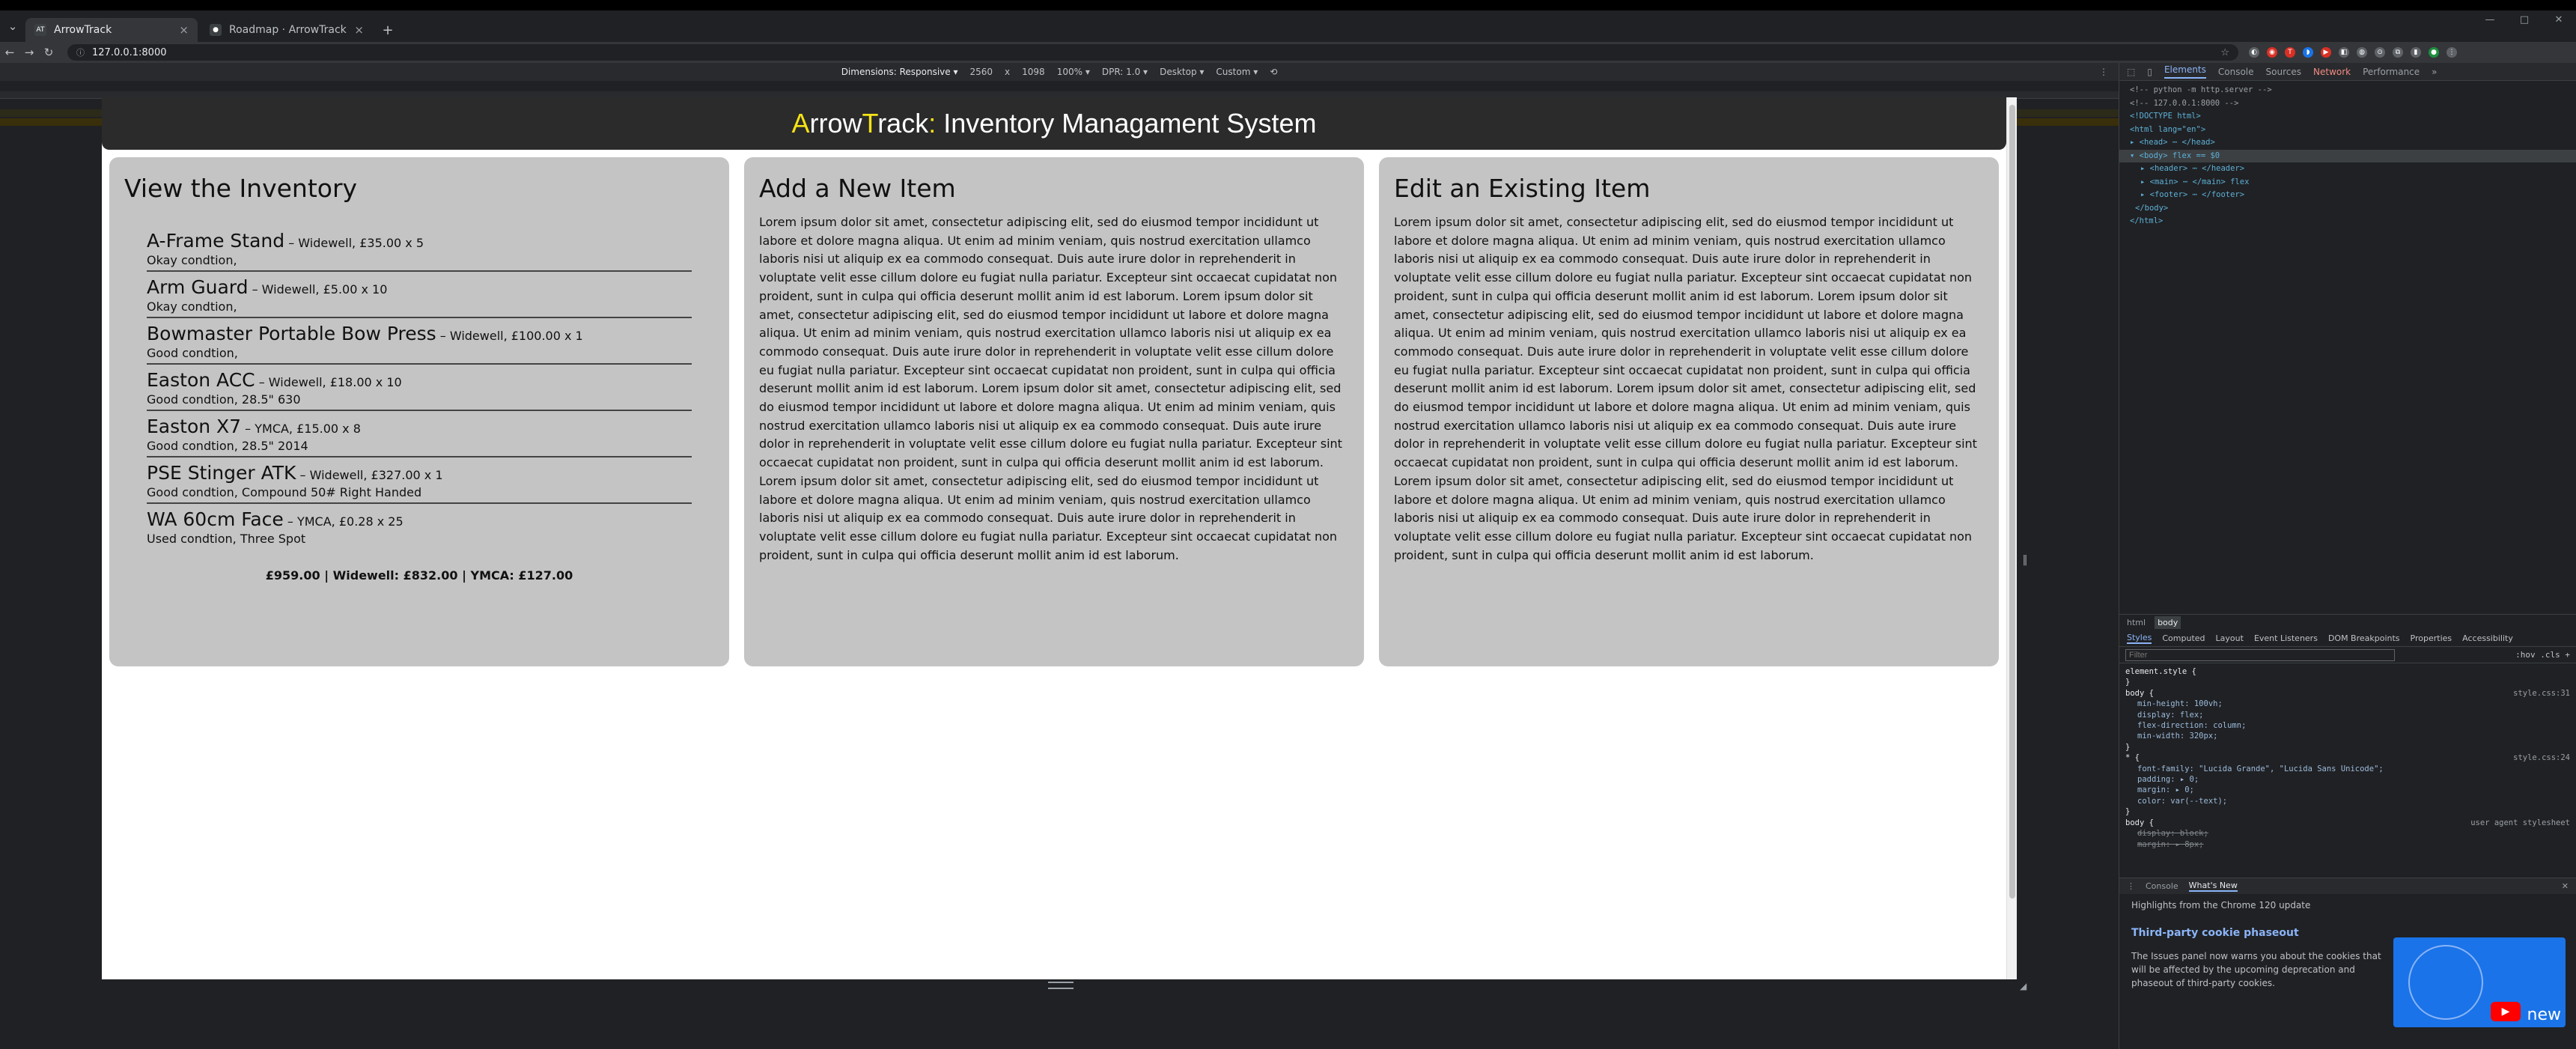  What do you see at coordinates (2380, 52) in the screenshot?
I see `extension-icon: ⊙` at bounding box center [2380, 52].